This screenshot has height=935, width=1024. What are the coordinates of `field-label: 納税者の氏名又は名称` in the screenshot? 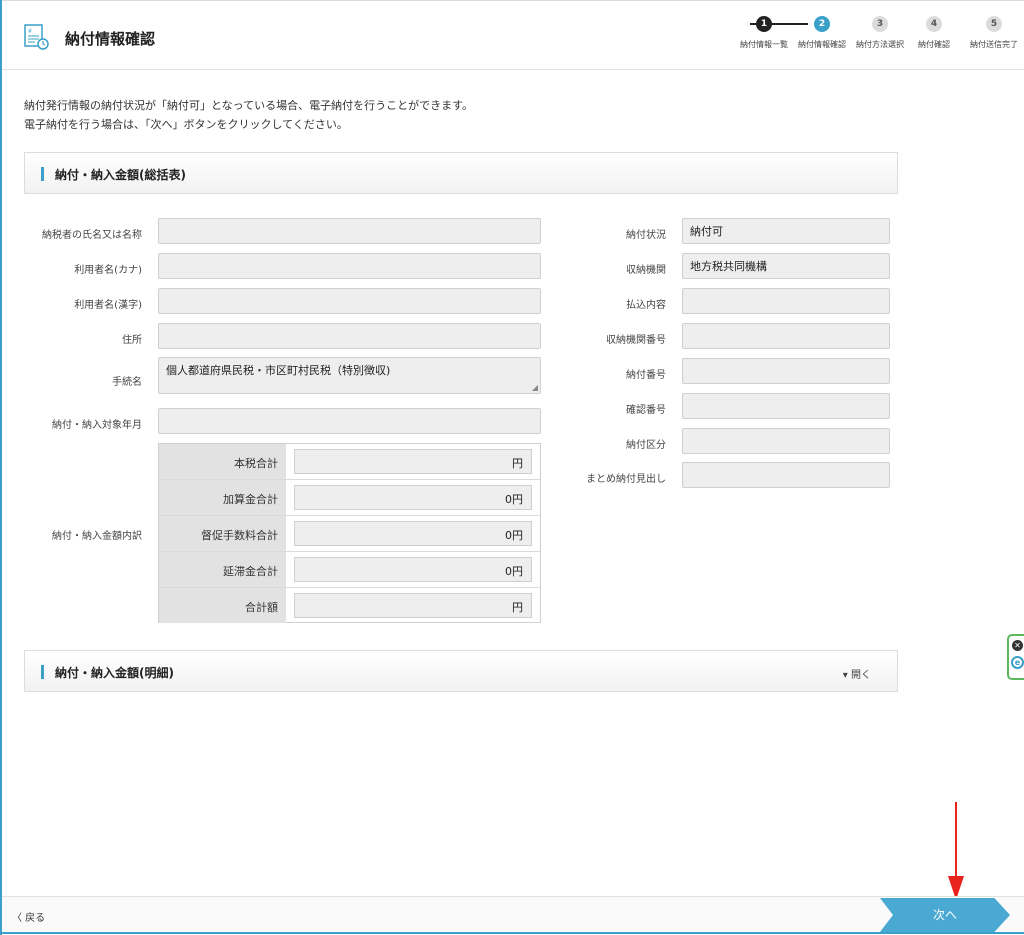 It's located at (92, 235).